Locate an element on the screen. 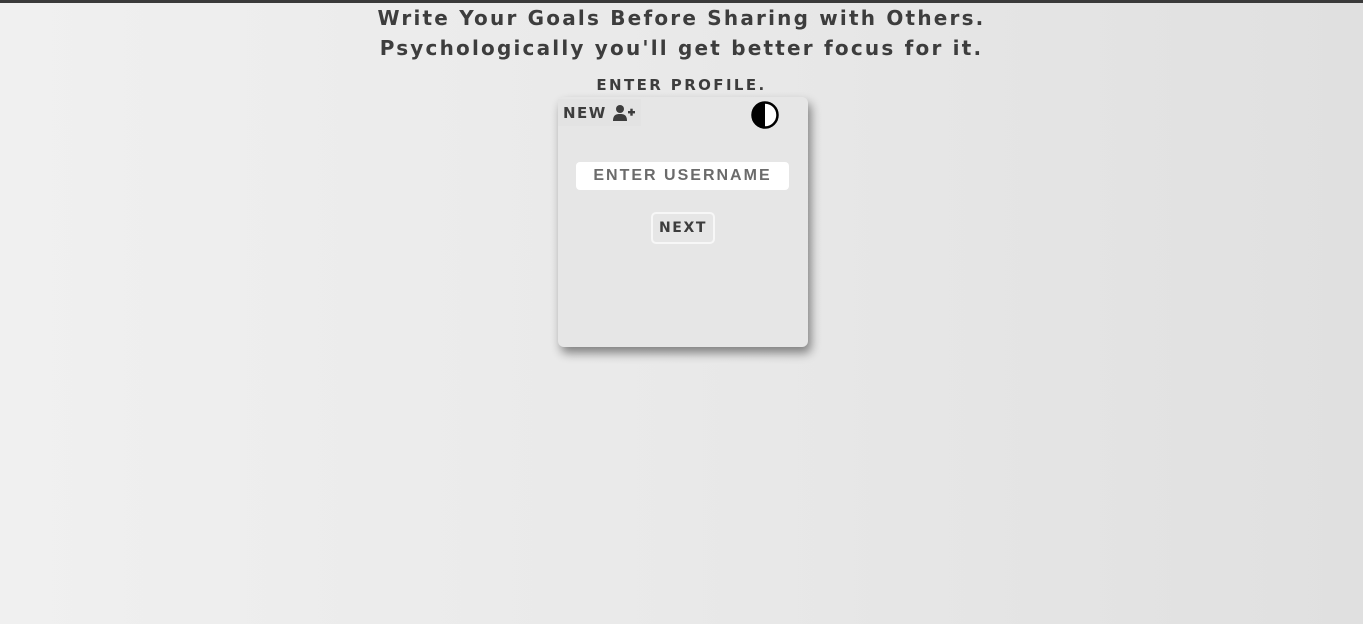 The width and height of the screenshot is (1363, 624). new-profile-button: NEW is located at coordinates (599, 112).